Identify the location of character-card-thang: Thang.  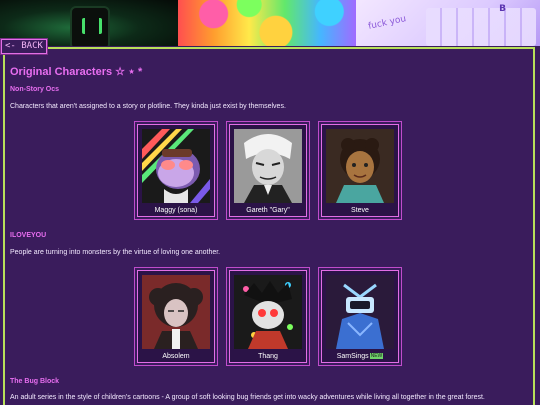
(268, 316).